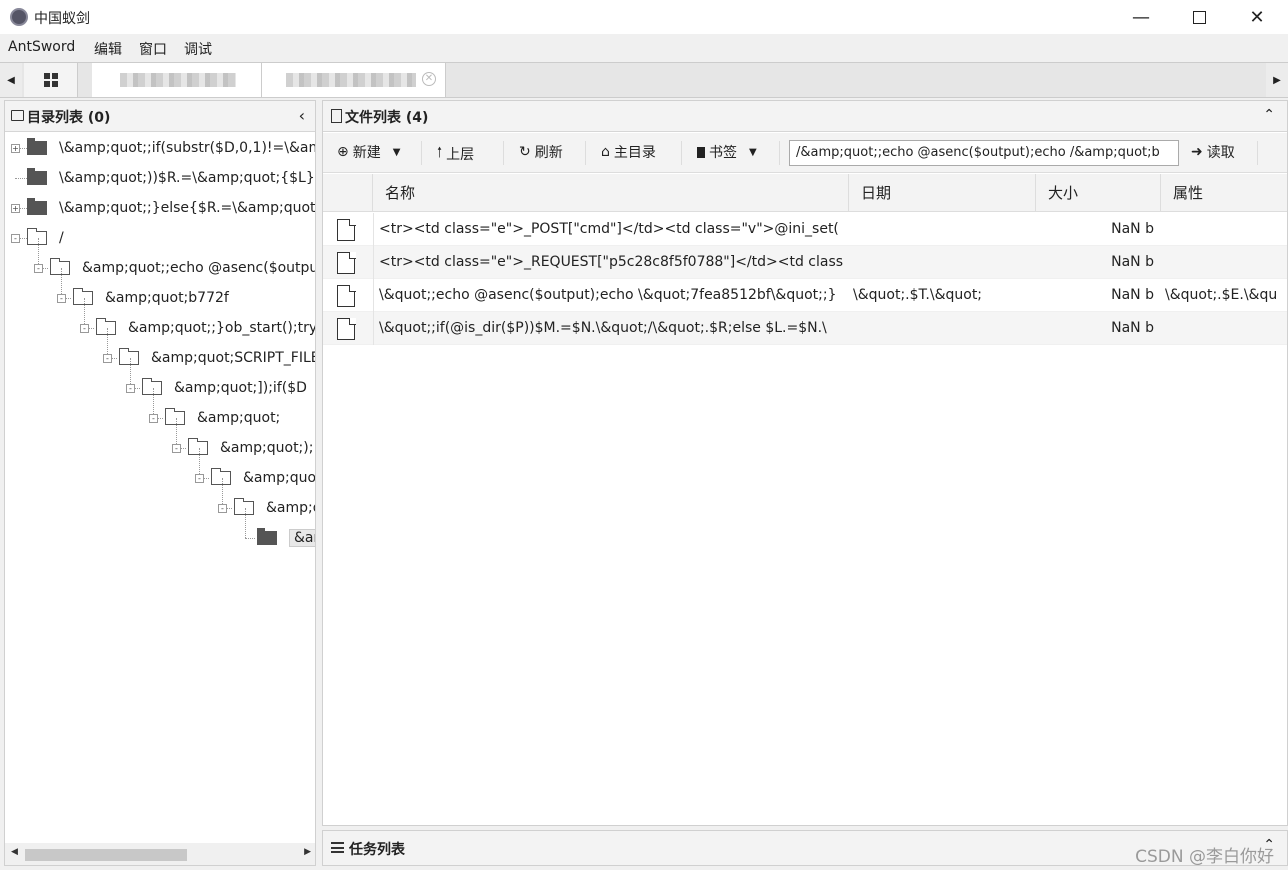 This screenshot has height=870, width=1288. What do you see at coordinates (307, 852) in the screenshot?
I see `scroll-right-icon: ▶` at bounding box center [307, 852].